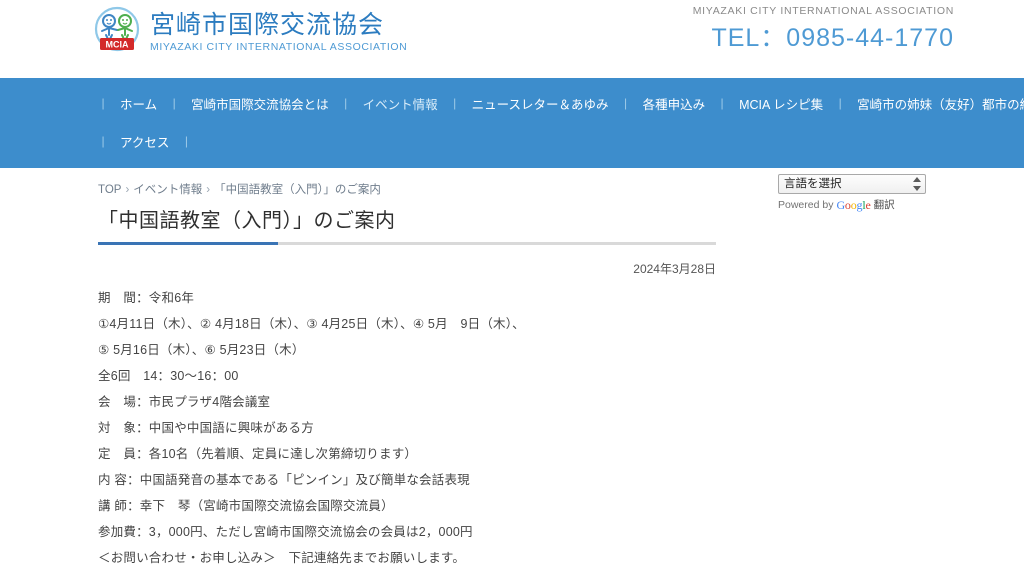  What do you see at coordinates (813, 184) in the screenshot?
I see `language-select-value: 言語を選択` at bounding box center [813, 184].